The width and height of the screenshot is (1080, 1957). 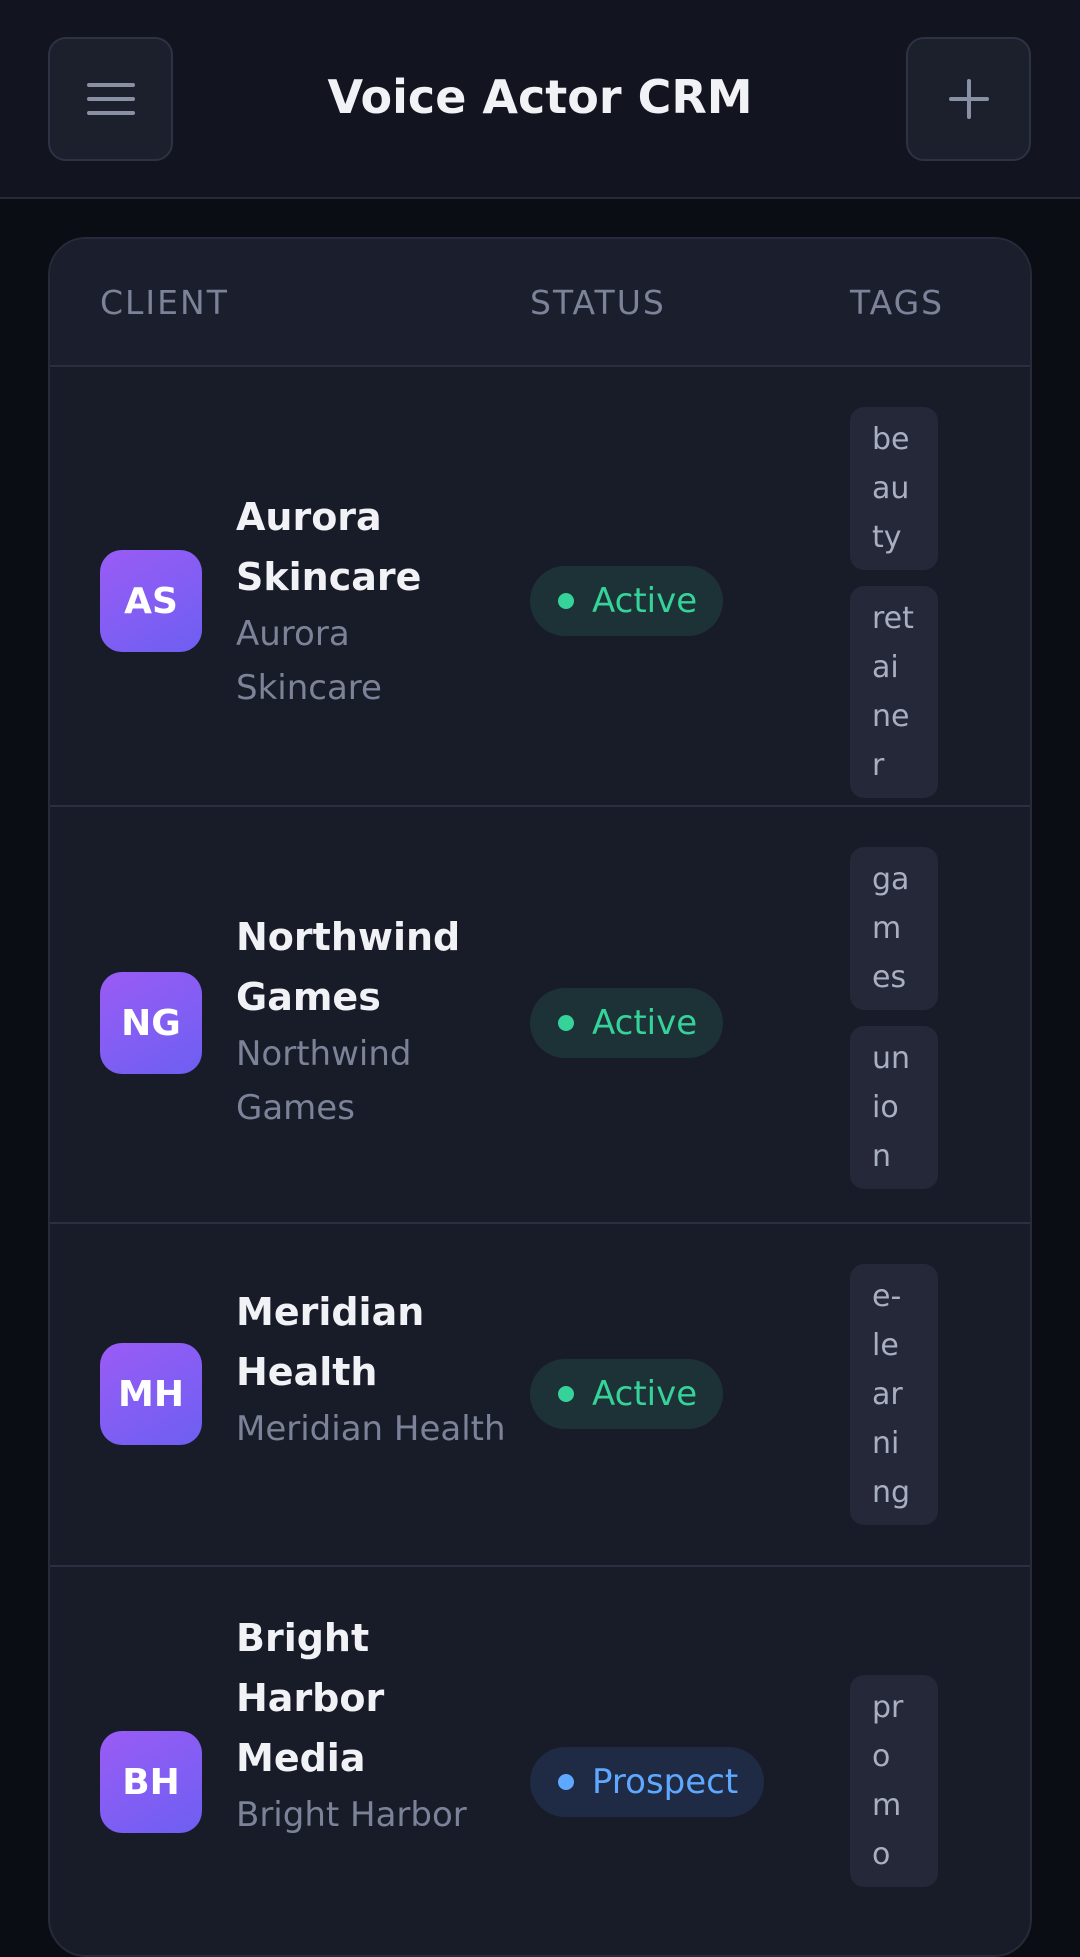 What do you see at coordinates (371, 1698) in the screenshot?
I see `client-name: Bright Harbor Media` at bounding box center [371, 1698].